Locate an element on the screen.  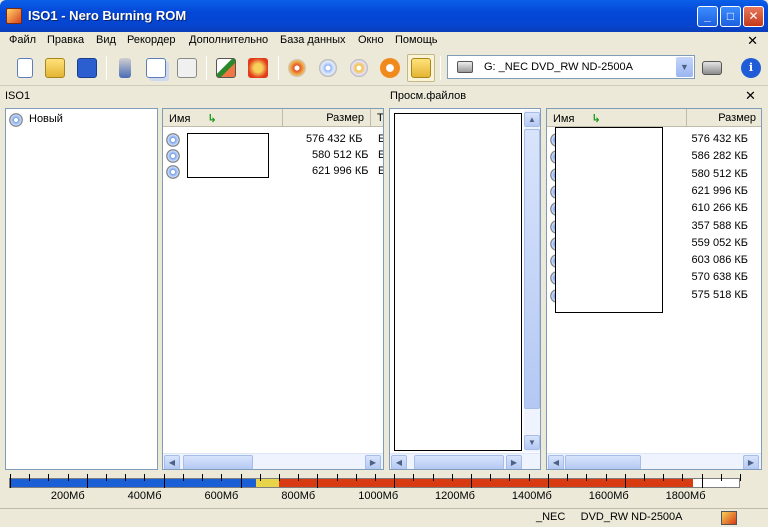
copy-icon is located at coordinates (156, 68).